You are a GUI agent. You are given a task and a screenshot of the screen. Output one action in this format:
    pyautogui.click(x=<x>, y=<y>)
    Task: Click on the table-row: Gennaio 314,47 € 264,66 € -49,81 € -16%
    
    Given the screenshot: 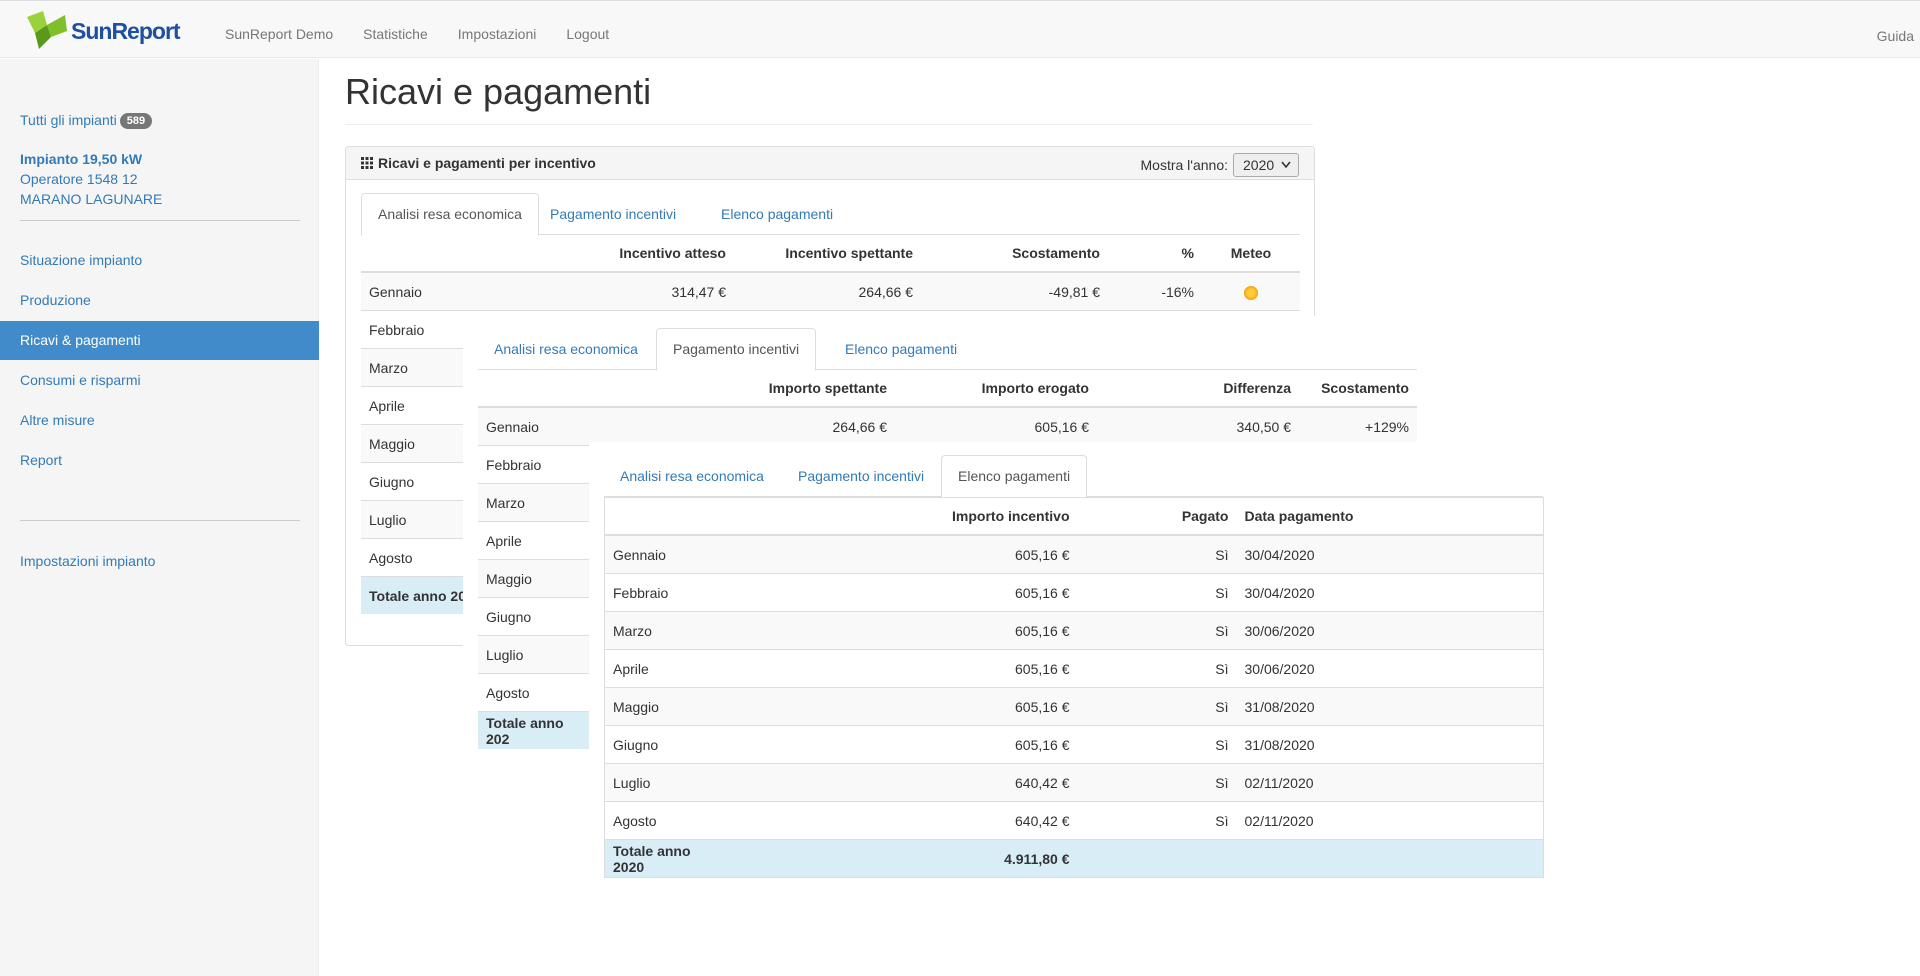 What is the action you would take?
    pyautogui.click(x=830, y=291)
    